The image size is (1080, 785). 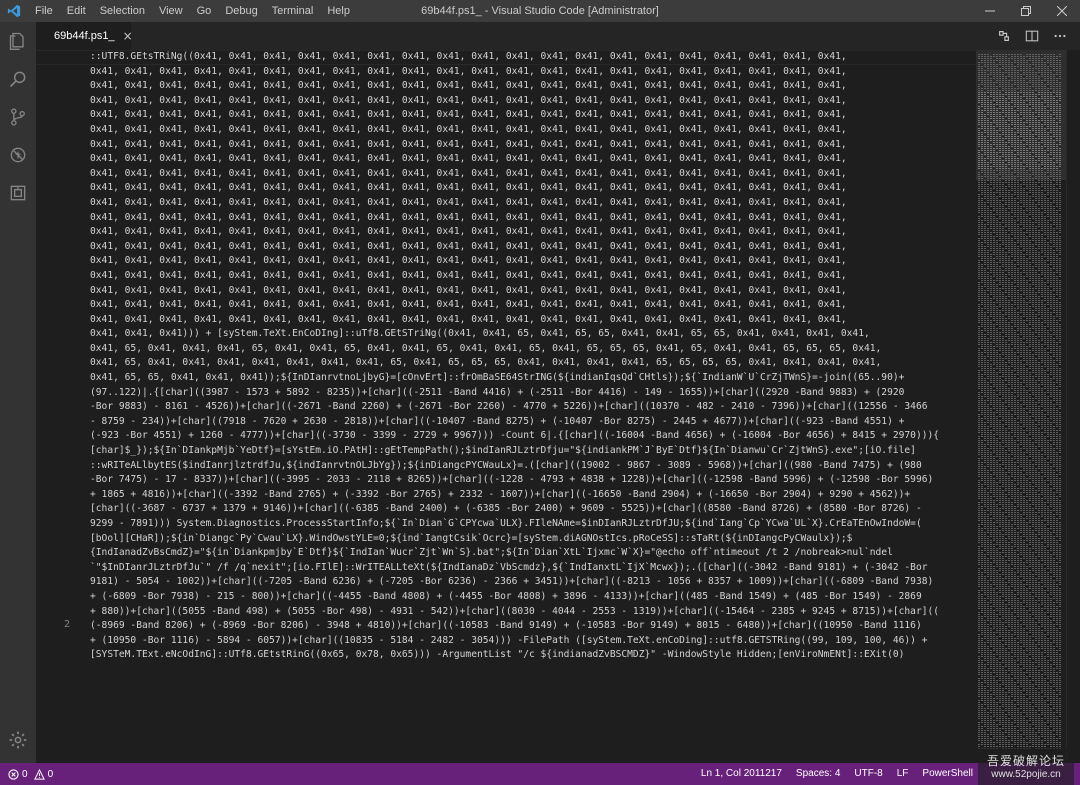 I want to click on menu-go: Go, so click(x=204, y=11).